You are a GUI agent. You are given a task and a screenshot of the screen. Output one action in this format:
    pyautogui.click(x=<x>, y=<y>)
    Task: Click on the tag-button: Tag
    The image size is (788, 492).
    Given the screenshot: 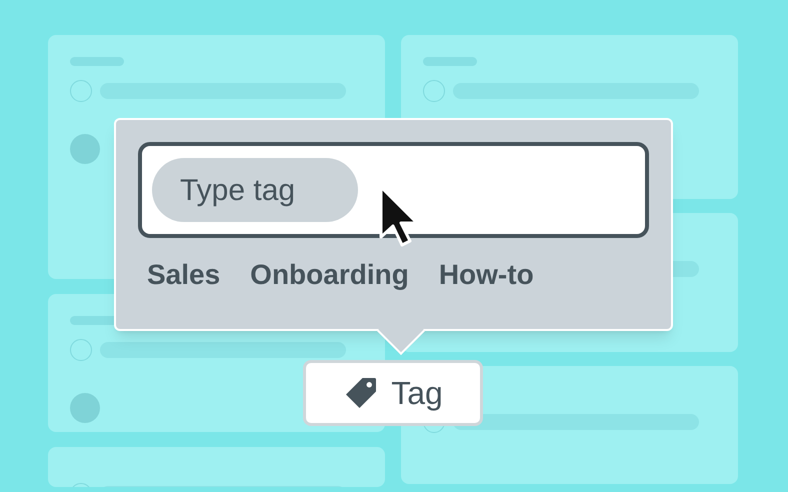 What is the action you would take?
    pyautogui.click(x=393, y=393)
    